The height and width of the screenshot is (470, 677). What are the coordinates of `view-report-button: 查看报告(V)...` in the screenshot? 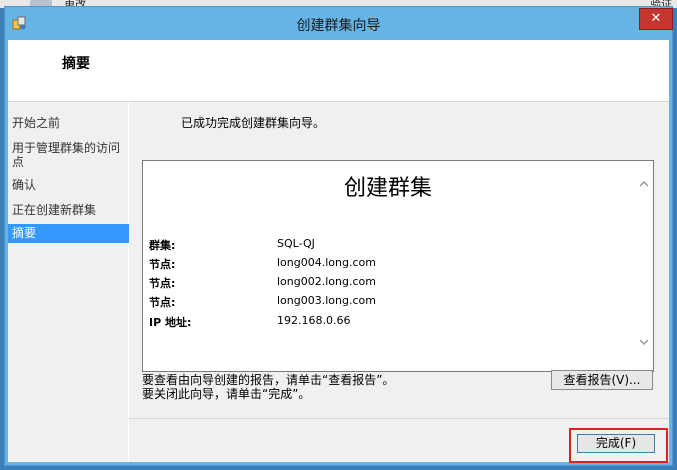 It's located at (602, 380).